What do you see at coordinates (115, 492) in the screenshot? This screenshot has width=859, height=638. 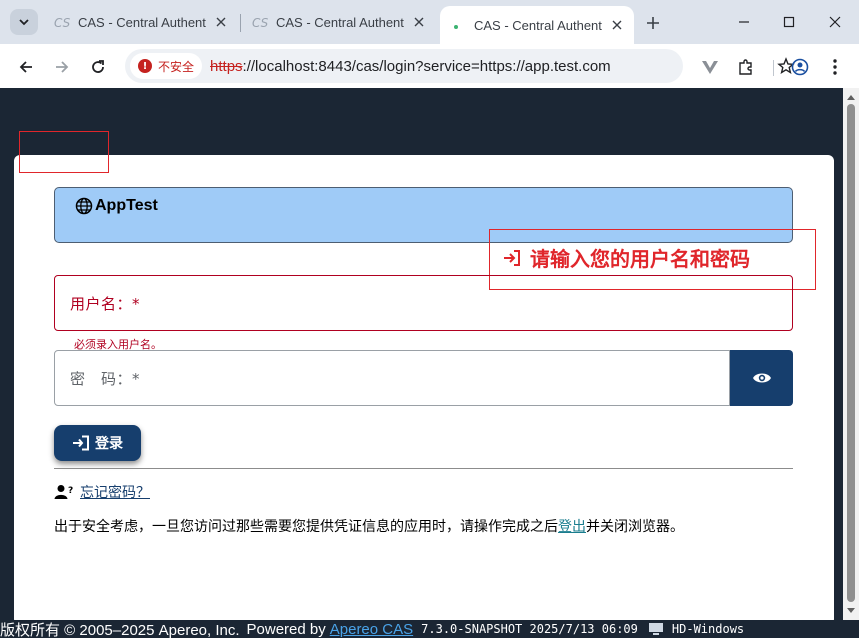 I see `forgot-password-link: 忘记密码？` at bounding box center [115, 492].